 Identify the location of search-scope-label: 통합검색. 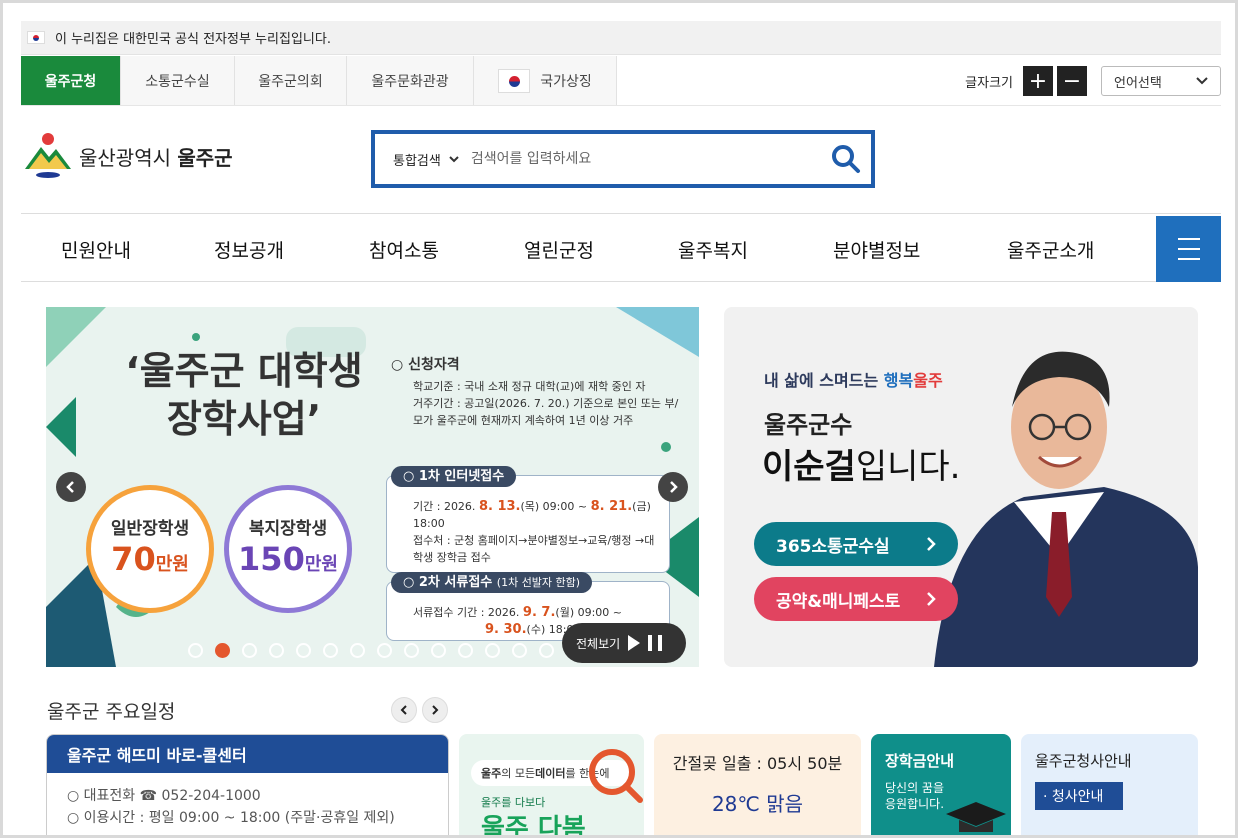
(417, 161).